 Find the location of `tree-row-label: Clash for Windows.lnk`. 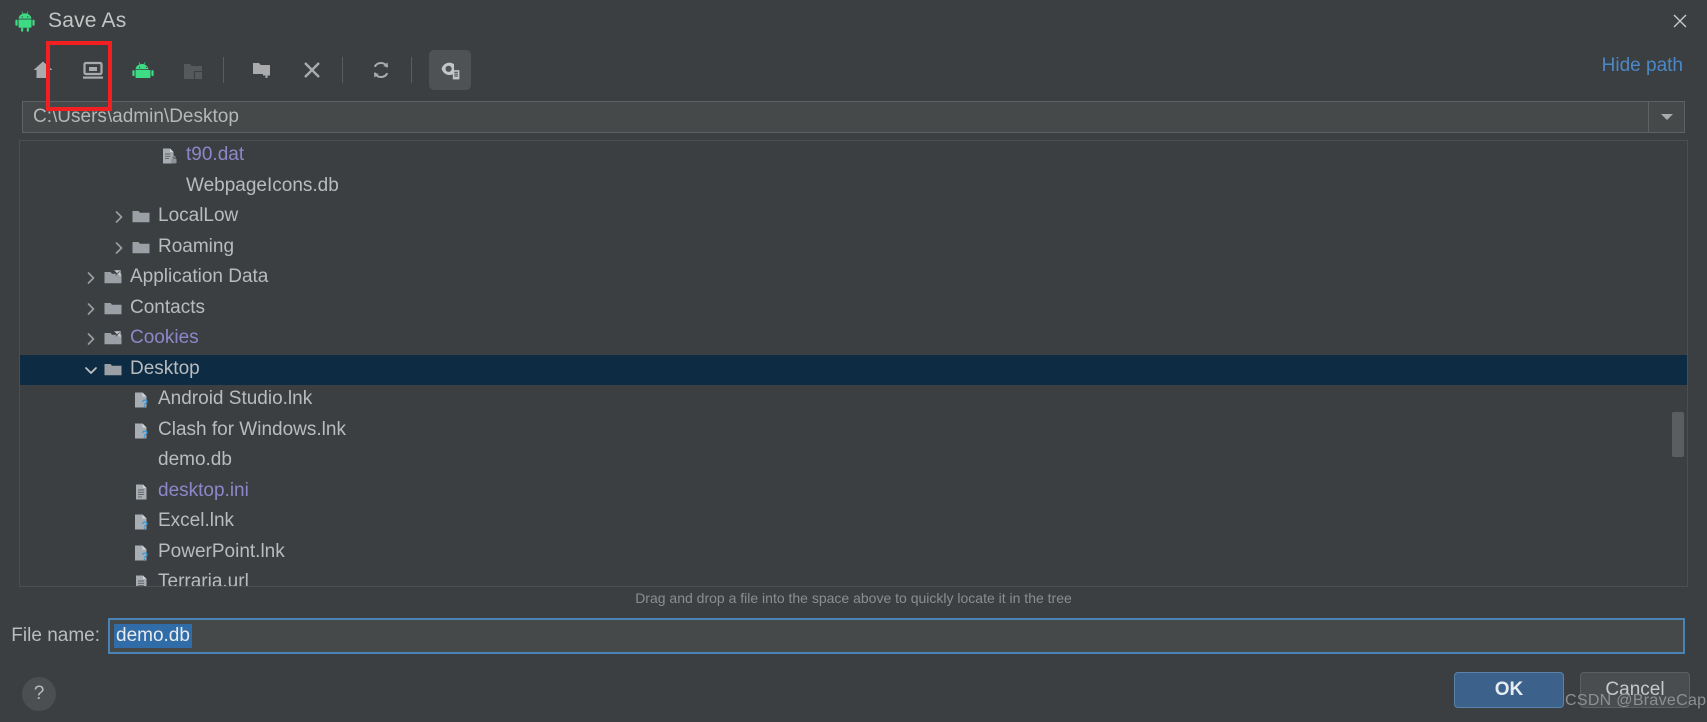

tree-row-label: Clash for Windows.lnk is located at coordinates (252, 429).